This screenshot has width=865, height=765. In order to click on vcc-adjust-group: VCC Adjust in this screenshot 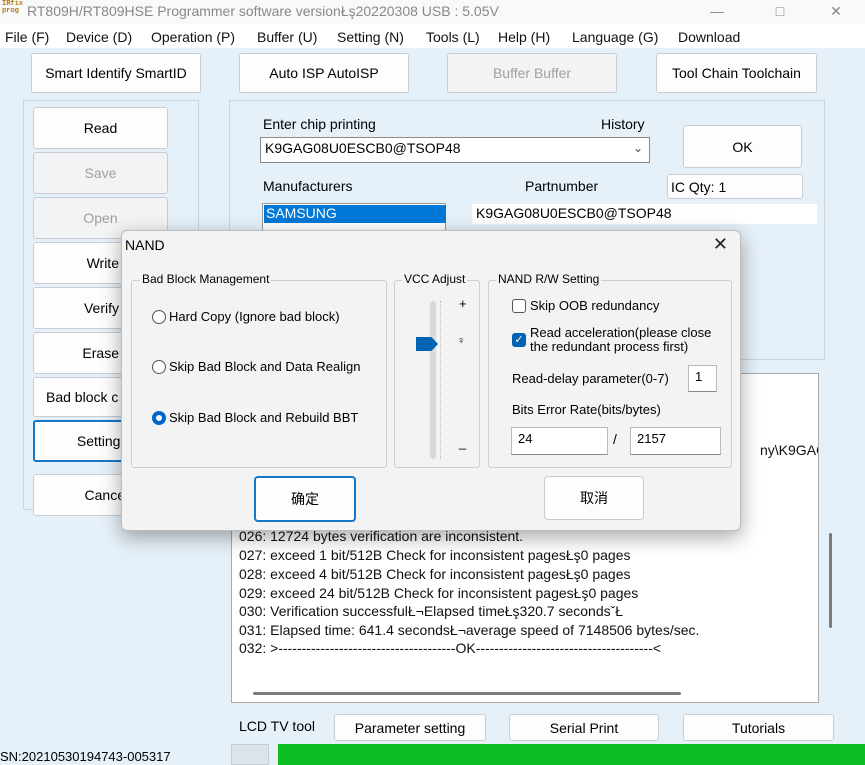, I will do `click(437, 370)`.